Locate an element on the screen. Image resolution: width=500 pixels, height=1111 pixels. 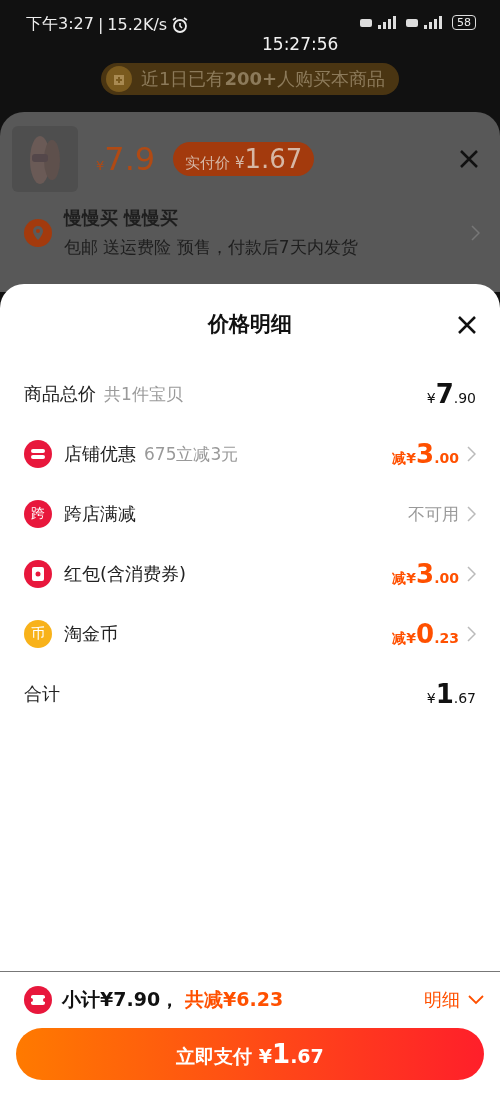
total-savings: 共减¥6.23 is located at coordinates (234, 999).